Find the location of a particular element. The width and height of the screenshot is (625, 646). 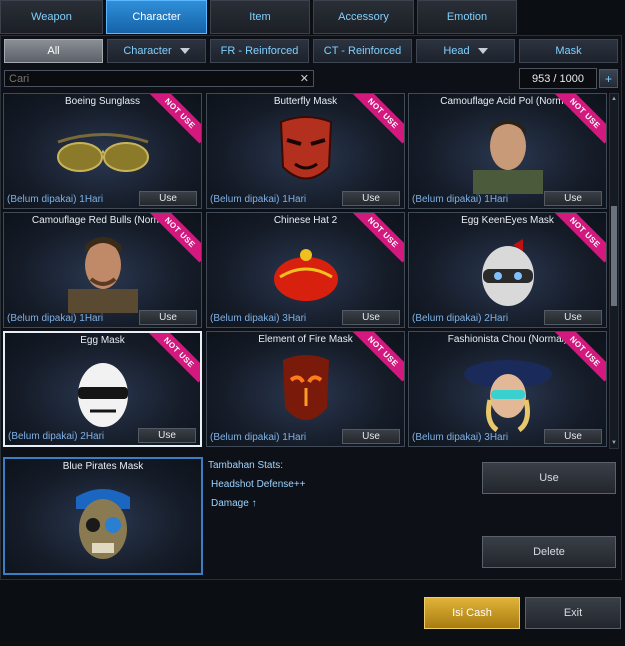

exit-button: Exit is located at coordinates (573, 613).